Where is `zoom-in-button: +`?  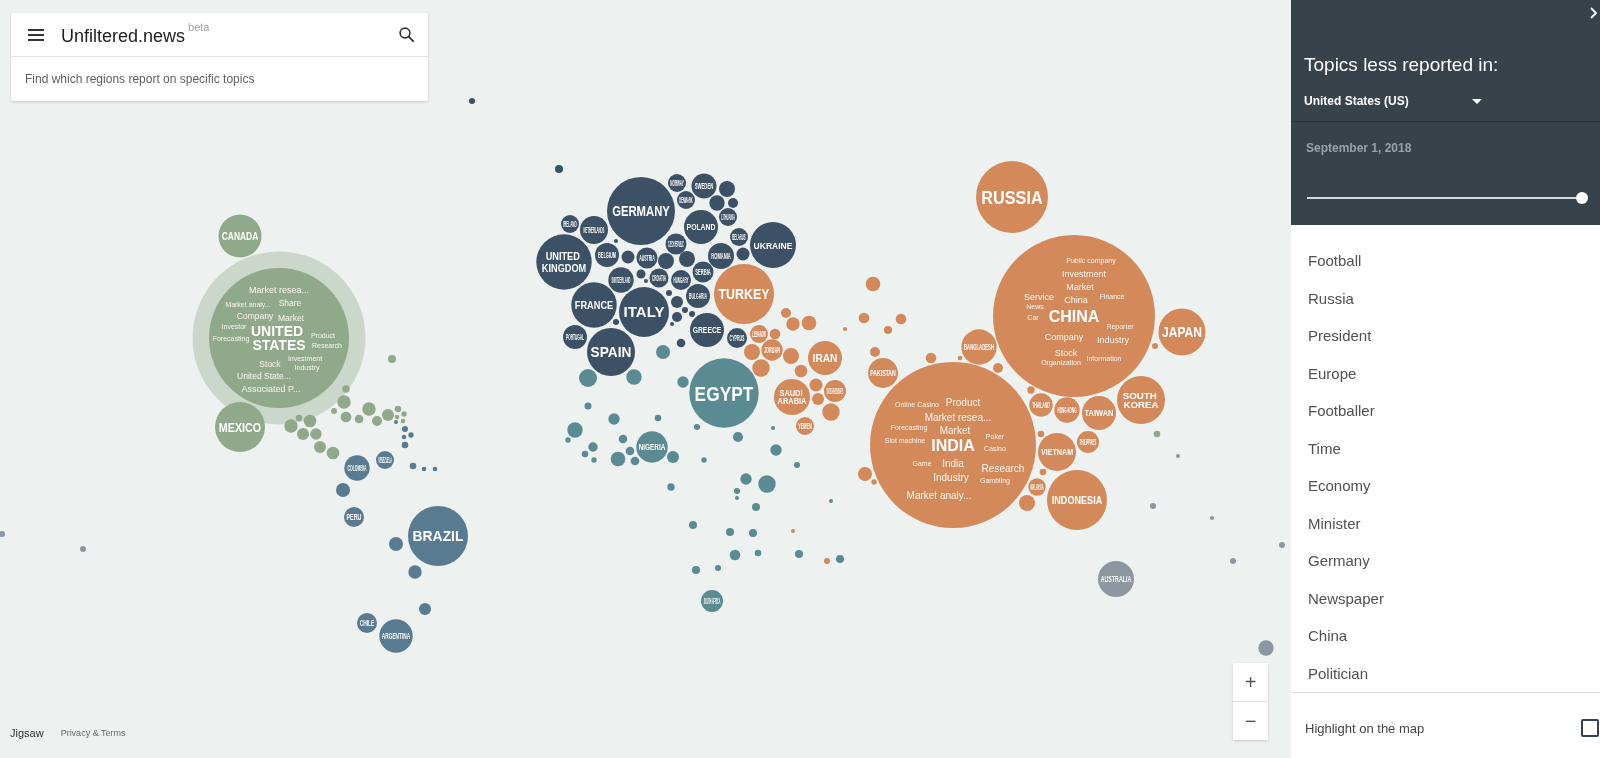
zoom-in-button: + is located at coordinates (1250, 682).